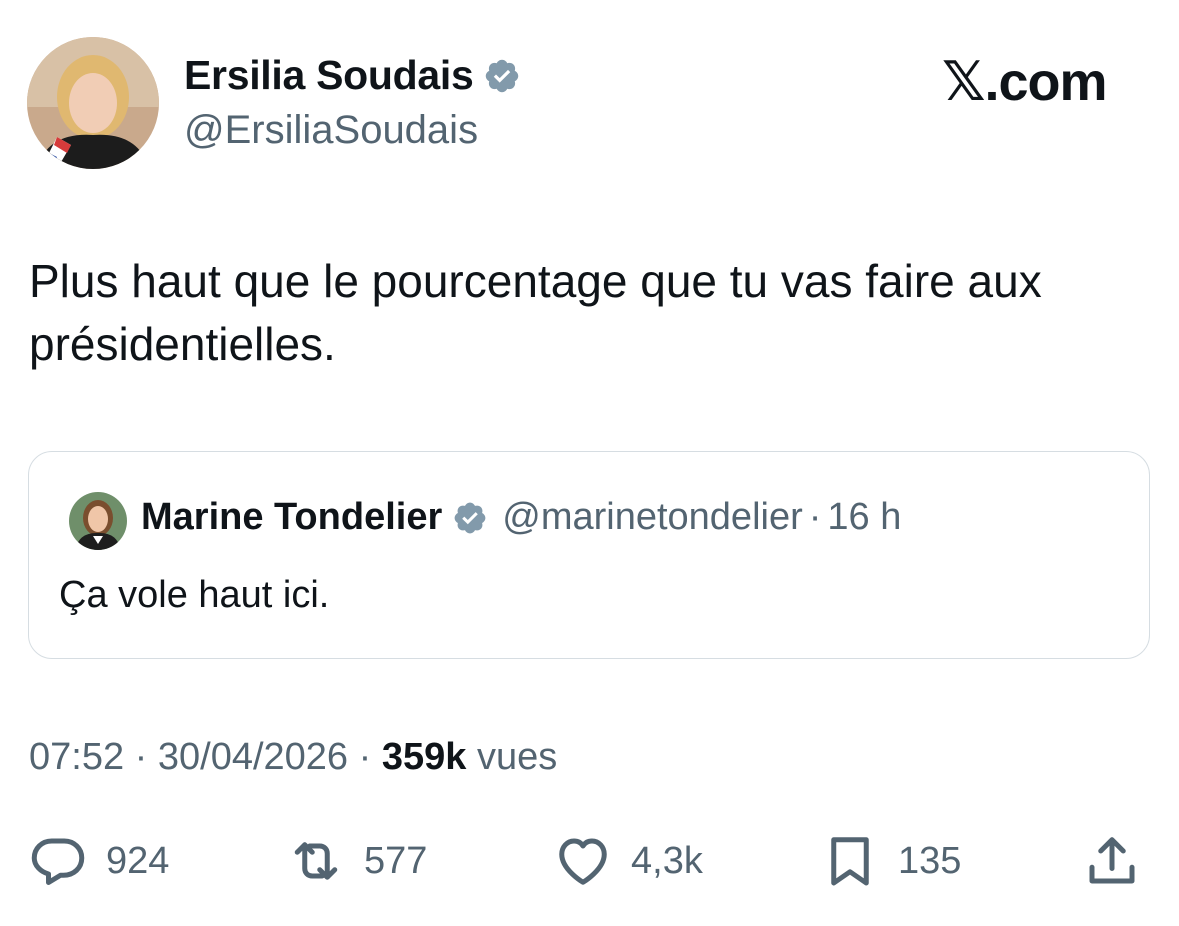  I want to click on share-button, so click(1112, 861).